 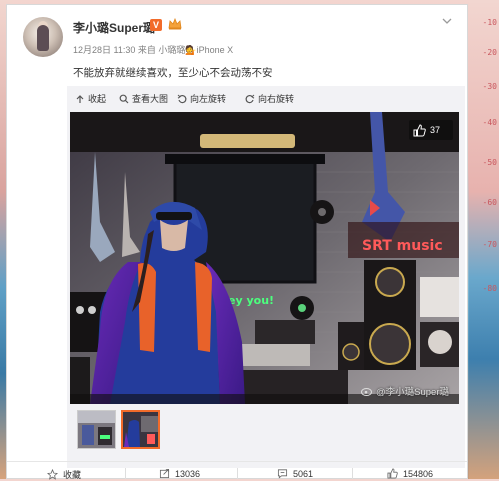 I want to click on neon-sign-green: ey you!, so click(x=251, y=300).